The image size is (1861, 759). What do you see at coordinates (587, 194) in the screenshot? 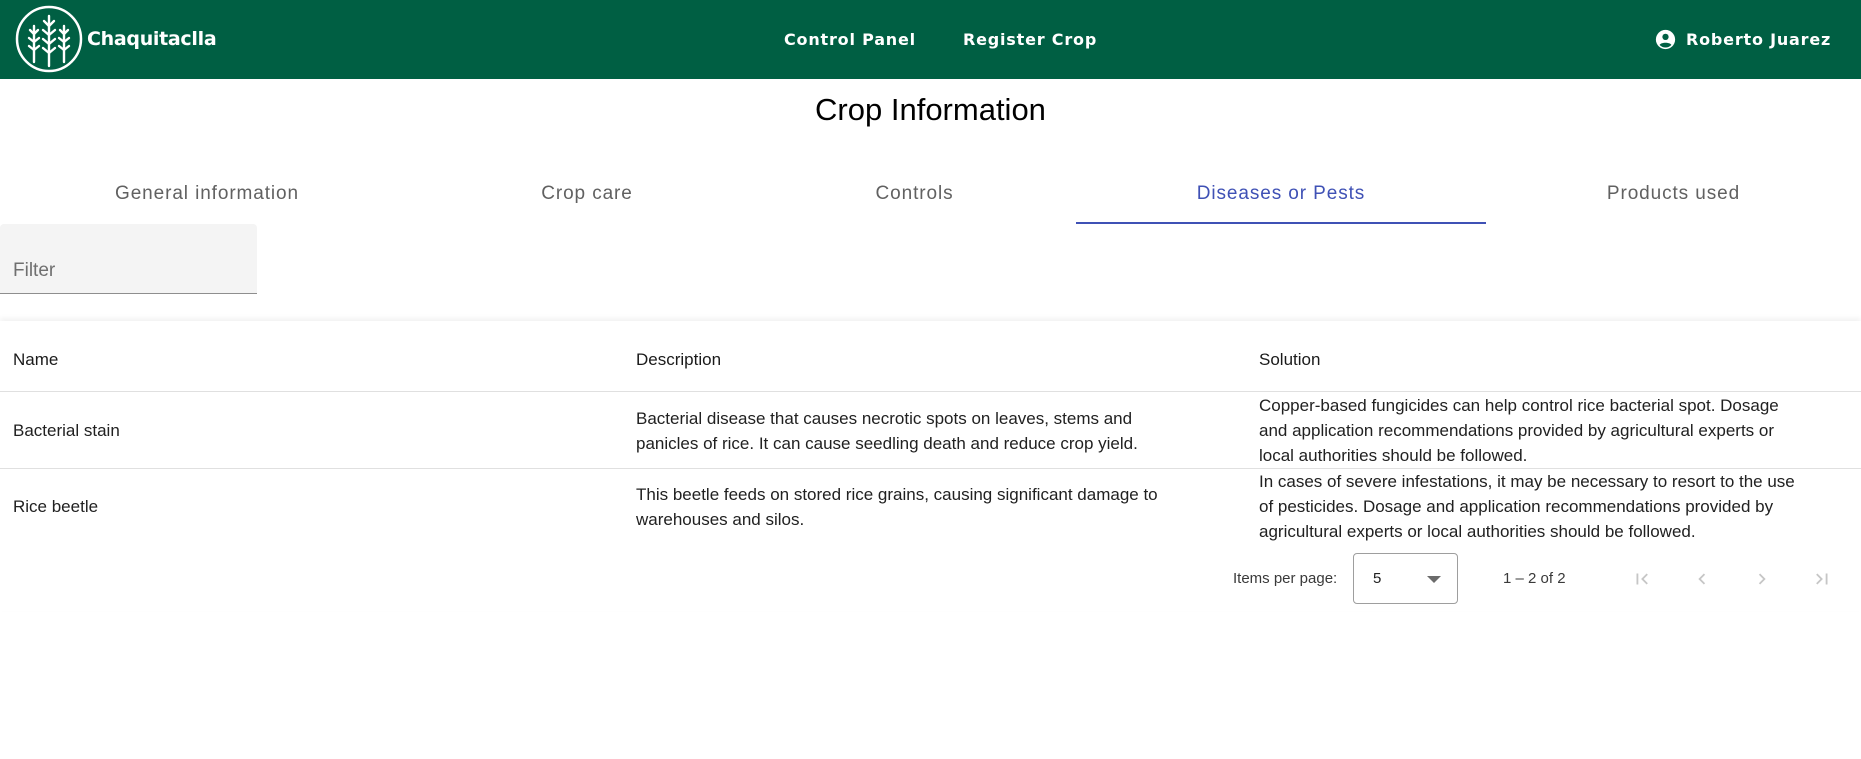
I see `tab-crop-care: Crop care` at bounding box center [587, 194].